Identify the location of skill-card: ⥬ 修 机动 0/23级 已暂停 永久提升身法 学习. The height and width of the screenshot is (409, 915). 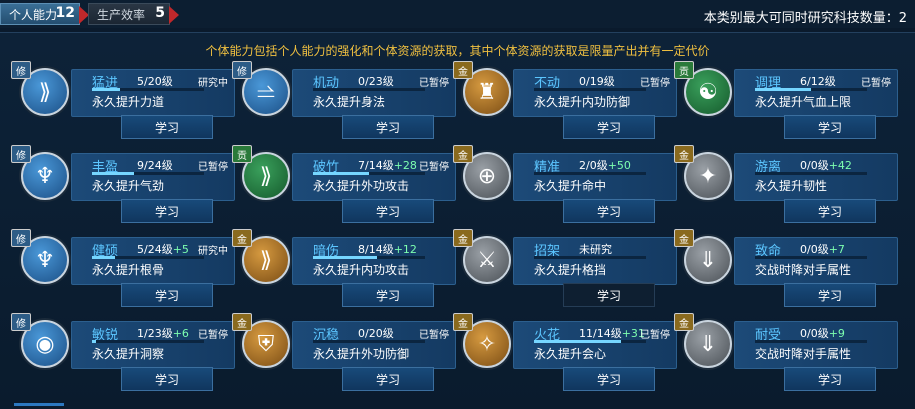
(346, 102).